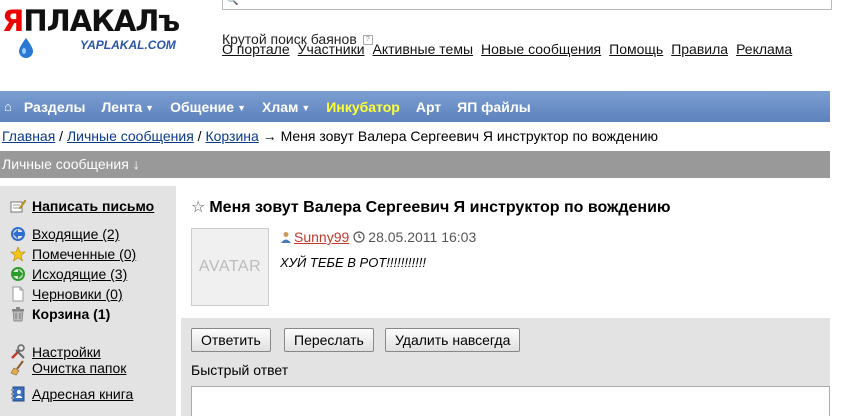  What do you see at coordinates (286, 237) in the screenshot?
I see `user-icon` at bounding box center [286, 237].